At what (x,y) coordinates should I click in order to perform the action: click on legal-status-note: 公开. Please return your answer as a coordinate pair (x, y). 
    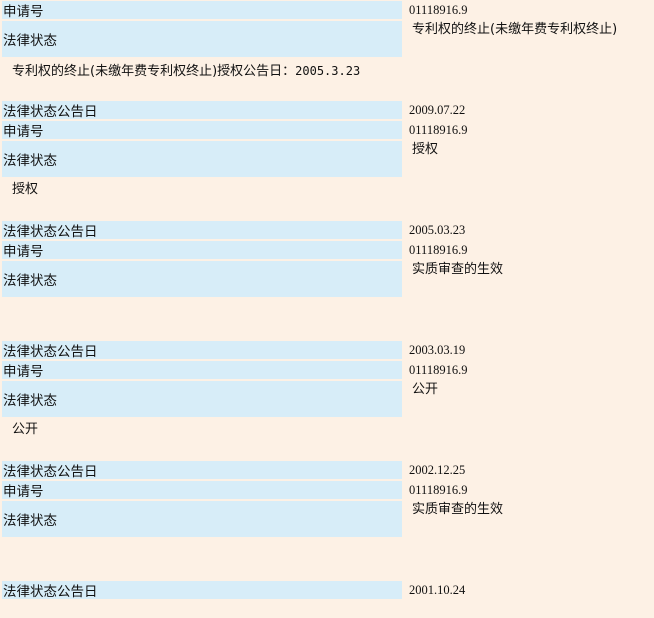
    Looking at the image, I should click on (25, 429).